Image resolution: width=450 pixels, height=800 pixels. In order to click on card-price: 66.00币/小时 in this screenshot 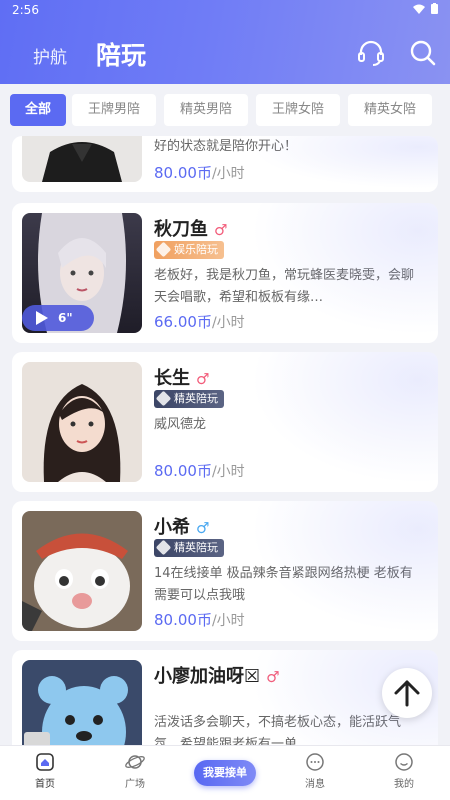, I will do `click(199, 321)`.